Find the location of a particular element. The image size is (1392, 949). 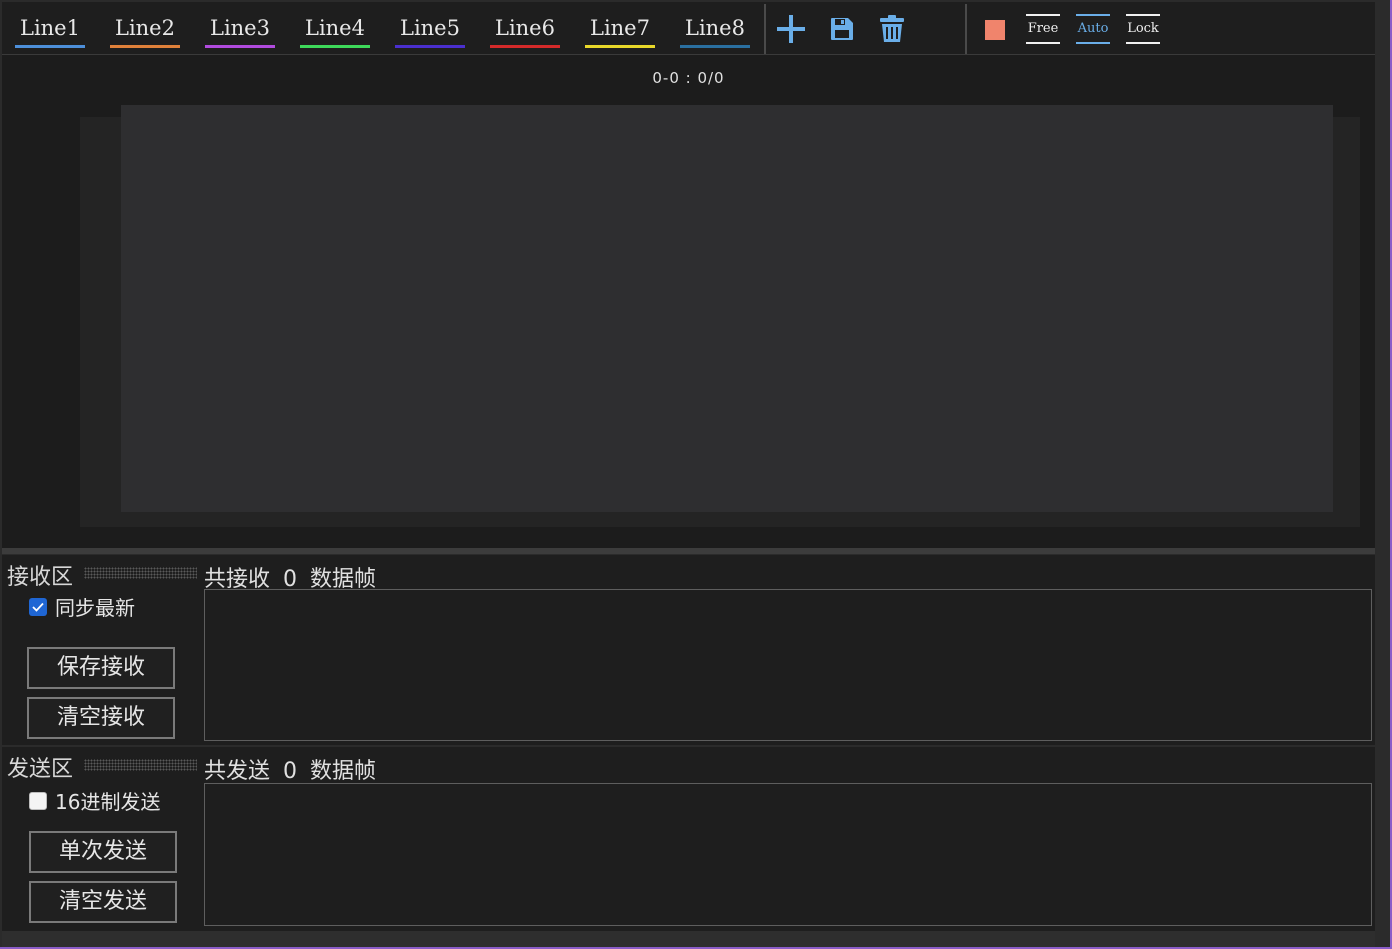

send-frame-count: 共发送 0 数据帧 is located at coordinates (290, 769).